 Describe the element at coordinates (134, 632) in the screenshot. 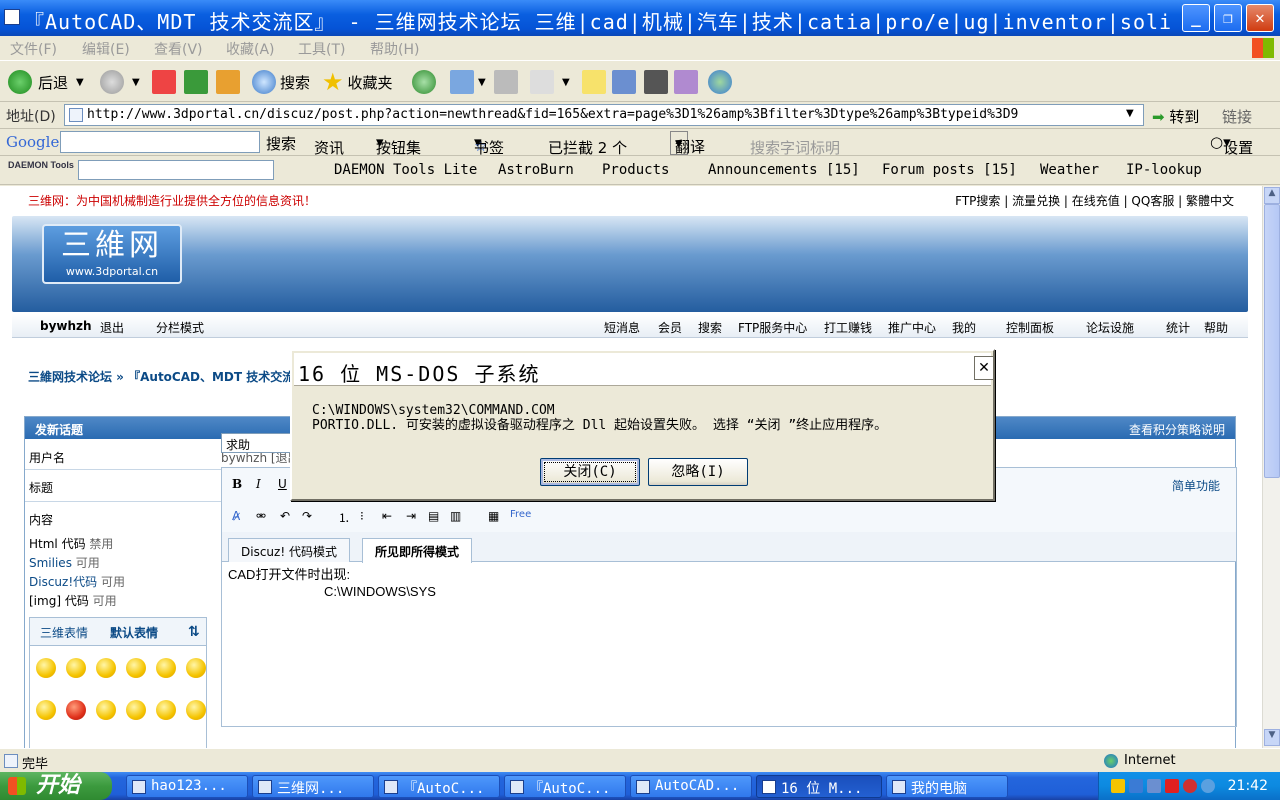

I see `smilie-tab-default: 默认表情` at that location.